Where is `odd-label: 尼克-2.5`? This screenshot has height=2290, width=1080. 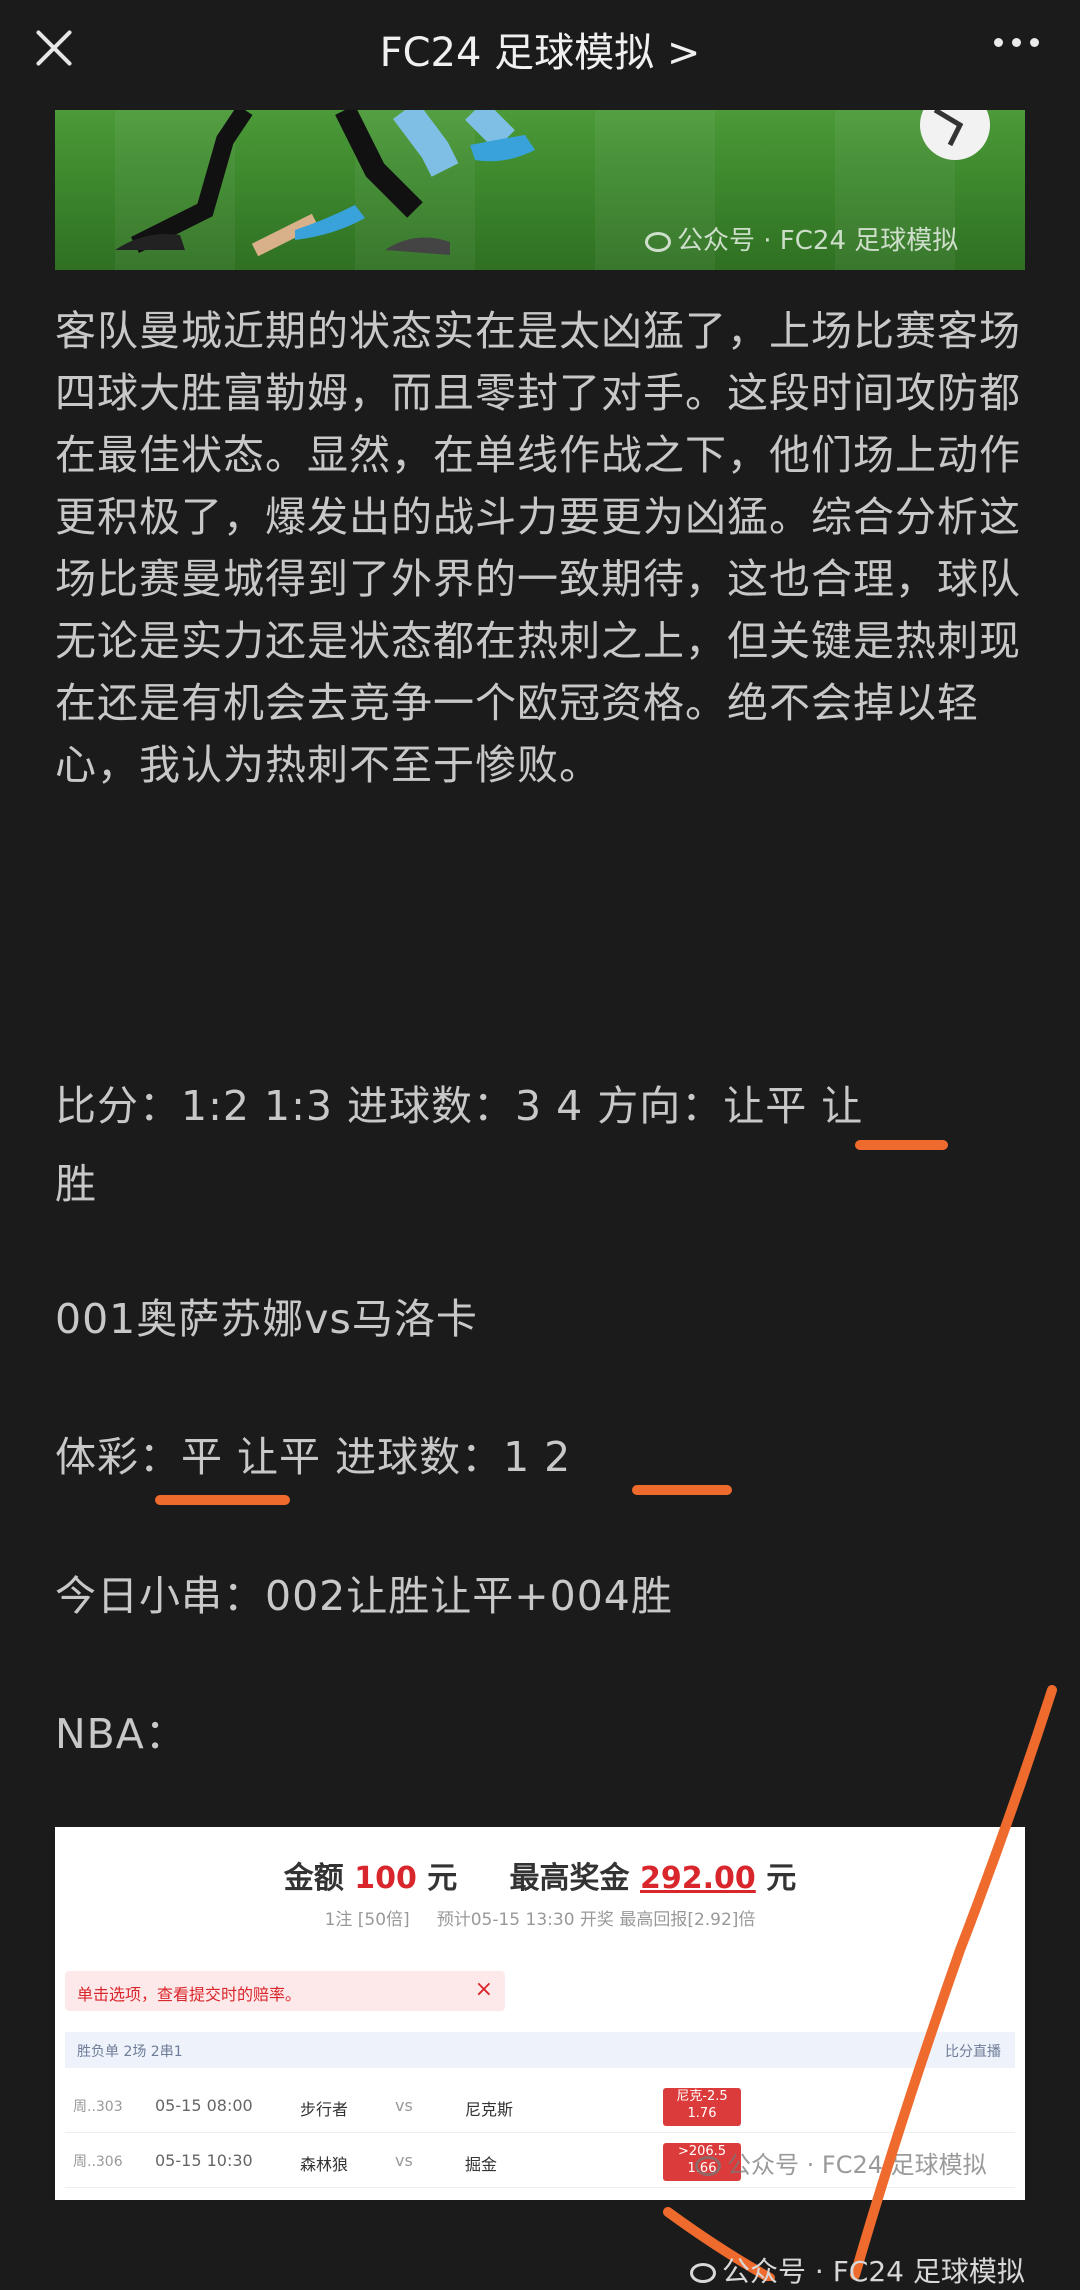
odd-label: 尼克-2.5 is located at coordinates (702, 2096).